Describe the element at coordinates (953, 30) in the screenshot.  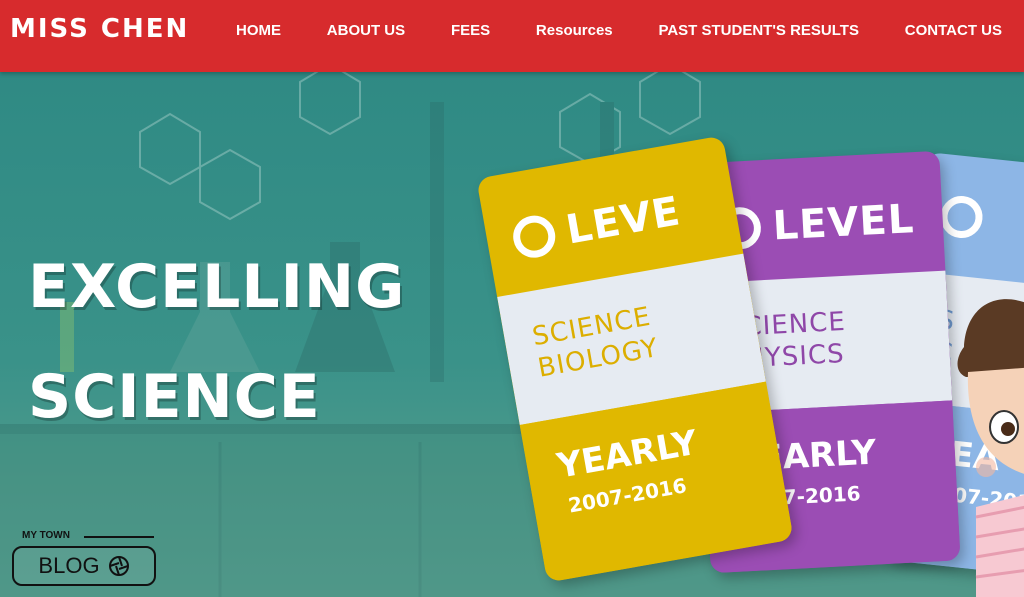
I see `nav-contact-us-link: CONTACT US` at that location.